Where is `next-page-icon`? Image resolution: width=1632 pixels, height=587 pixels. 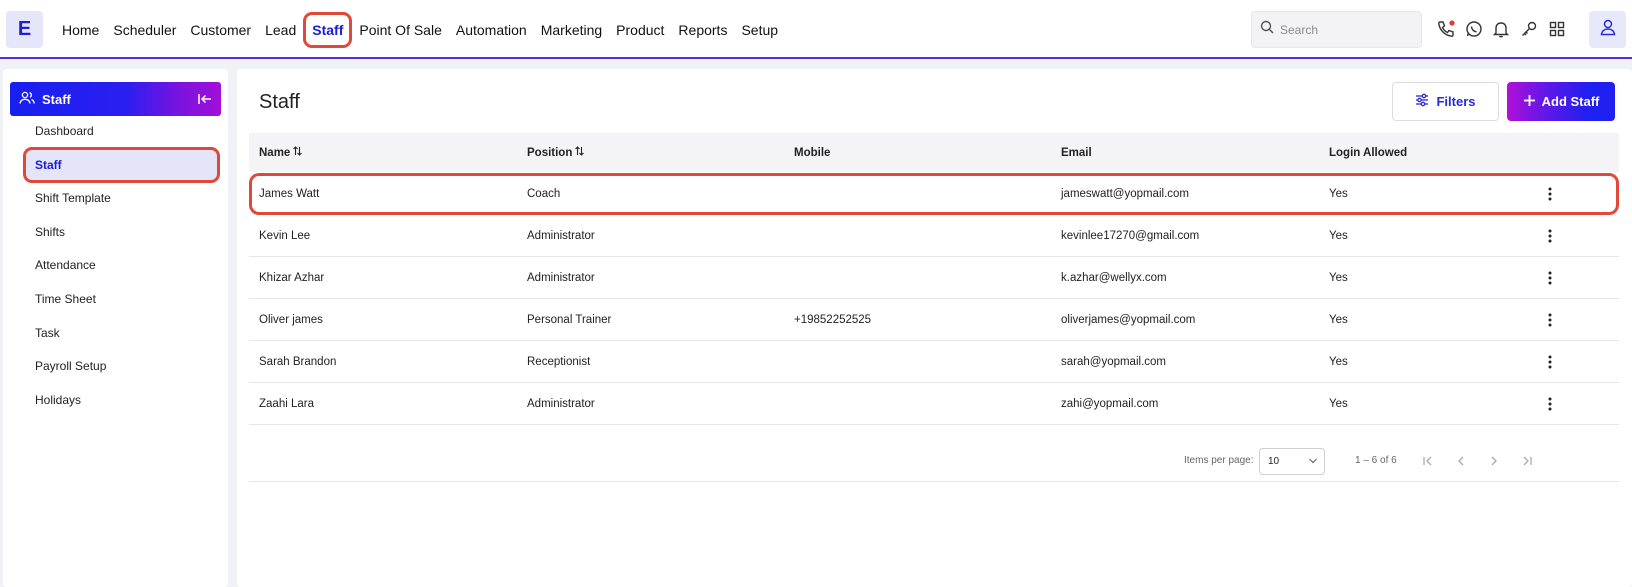 next-page-icon is located at coordinates (1494, 461).